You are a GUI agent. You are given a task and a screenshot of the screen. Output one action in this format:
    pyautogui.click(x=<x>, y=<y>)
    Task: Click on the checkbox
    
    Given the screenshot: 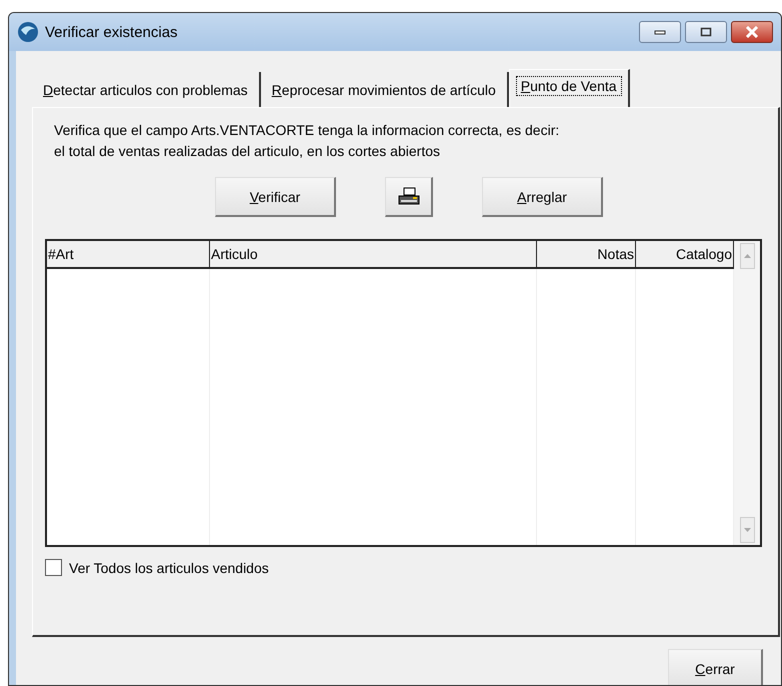 What is the action you would take?
    pyautogui.click(x=53, y=567)
    